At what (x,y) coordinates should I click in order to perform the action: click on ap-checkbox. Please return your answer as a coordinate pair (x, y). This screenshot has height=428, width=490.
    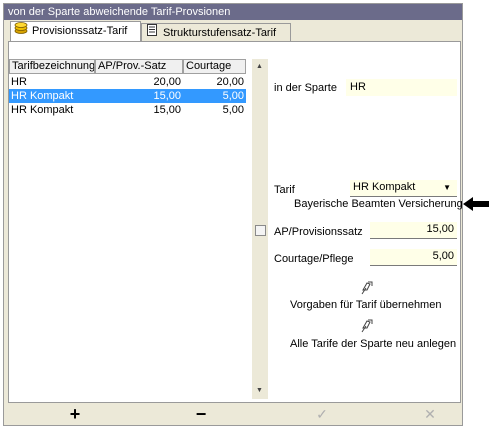
    Looking at the image, I should click on (260, 230).